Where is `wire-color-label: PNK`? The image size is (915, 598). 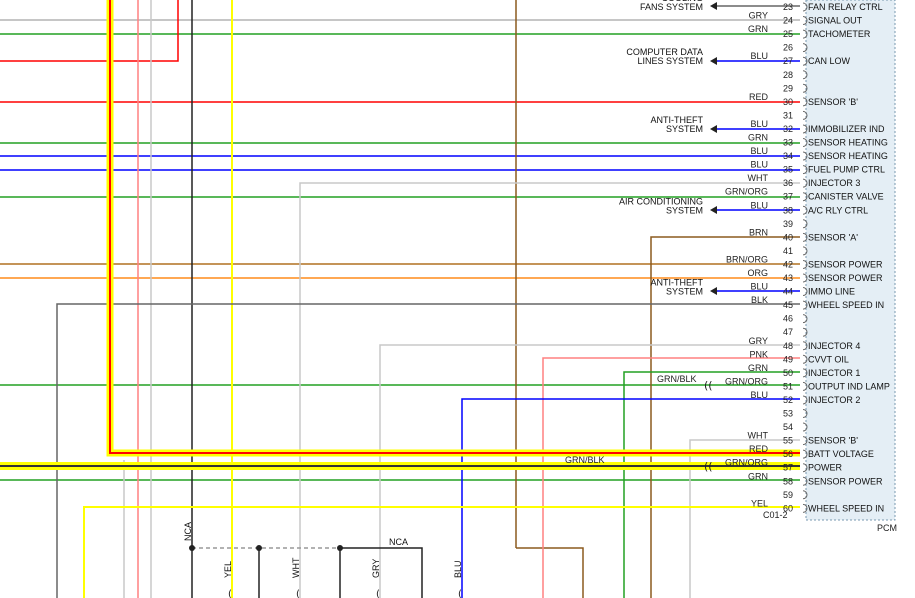 wire-color-label: PNK is located at coordinates (758, 354).